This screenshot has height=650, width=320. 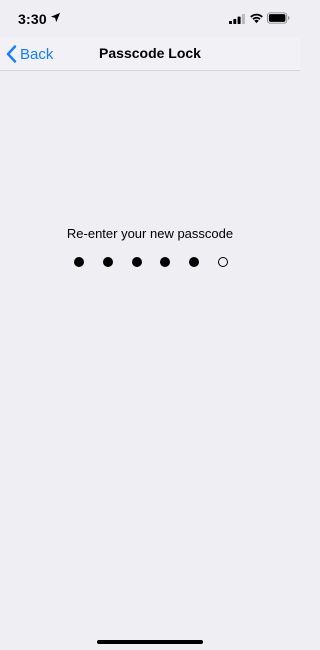 I want to click on location-arrow-icon, so click(x=55, y=17).